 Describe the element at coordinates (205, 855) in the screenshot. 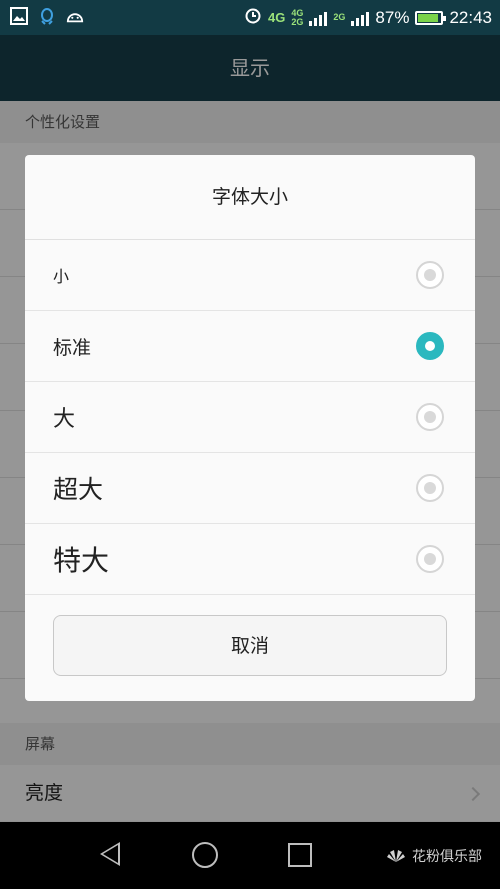

I see `home-icon` at that location.